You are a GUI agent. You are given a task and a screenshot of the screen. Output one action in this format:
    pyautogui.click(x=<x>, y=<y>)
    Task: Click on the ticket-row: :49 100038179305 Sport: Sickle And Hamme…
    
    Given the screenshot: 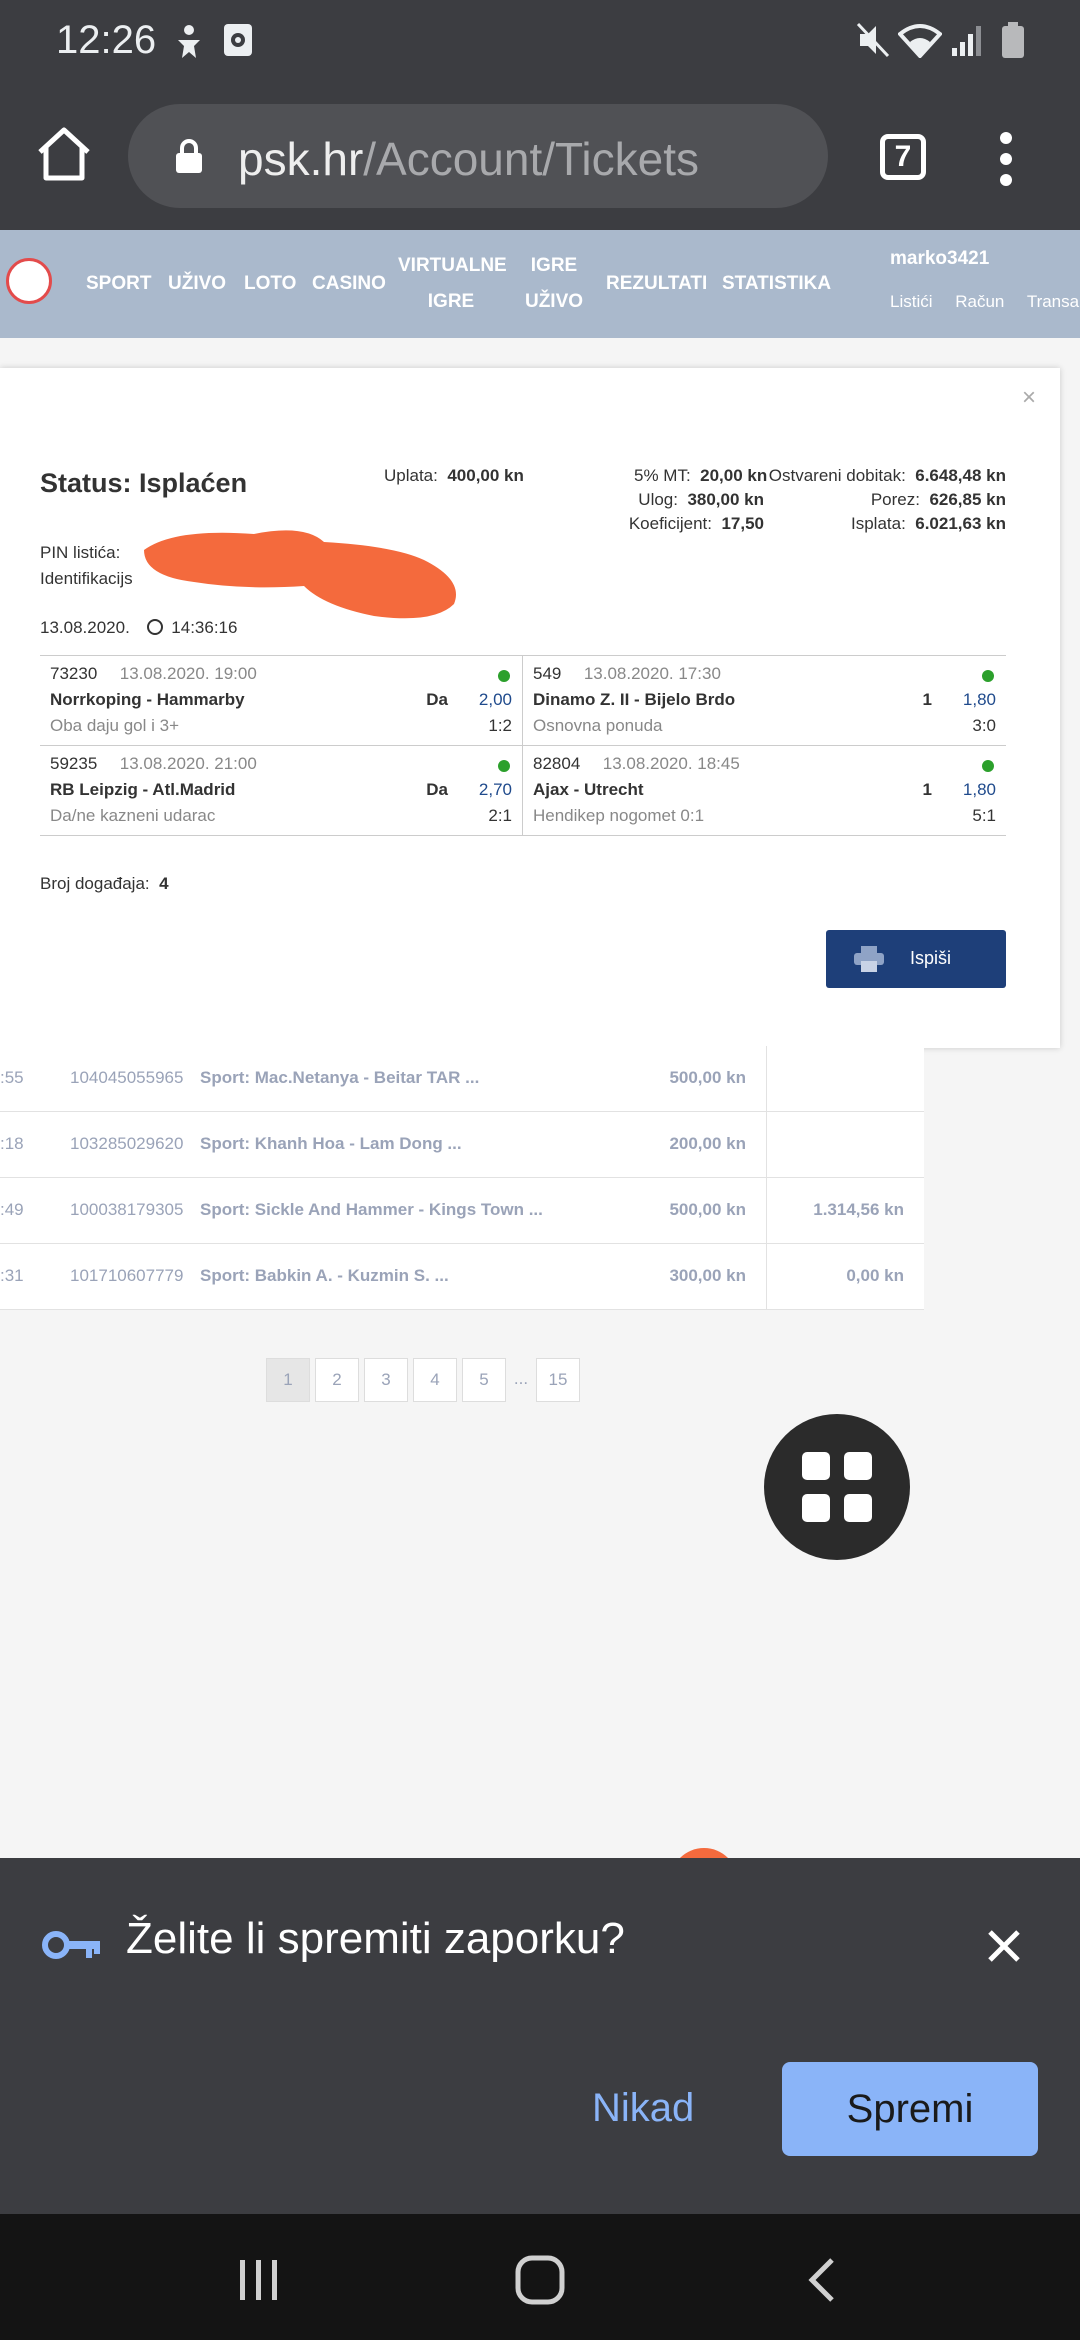 What is the action you would take?
    pyautogui.click(x=462, y=1211)
    